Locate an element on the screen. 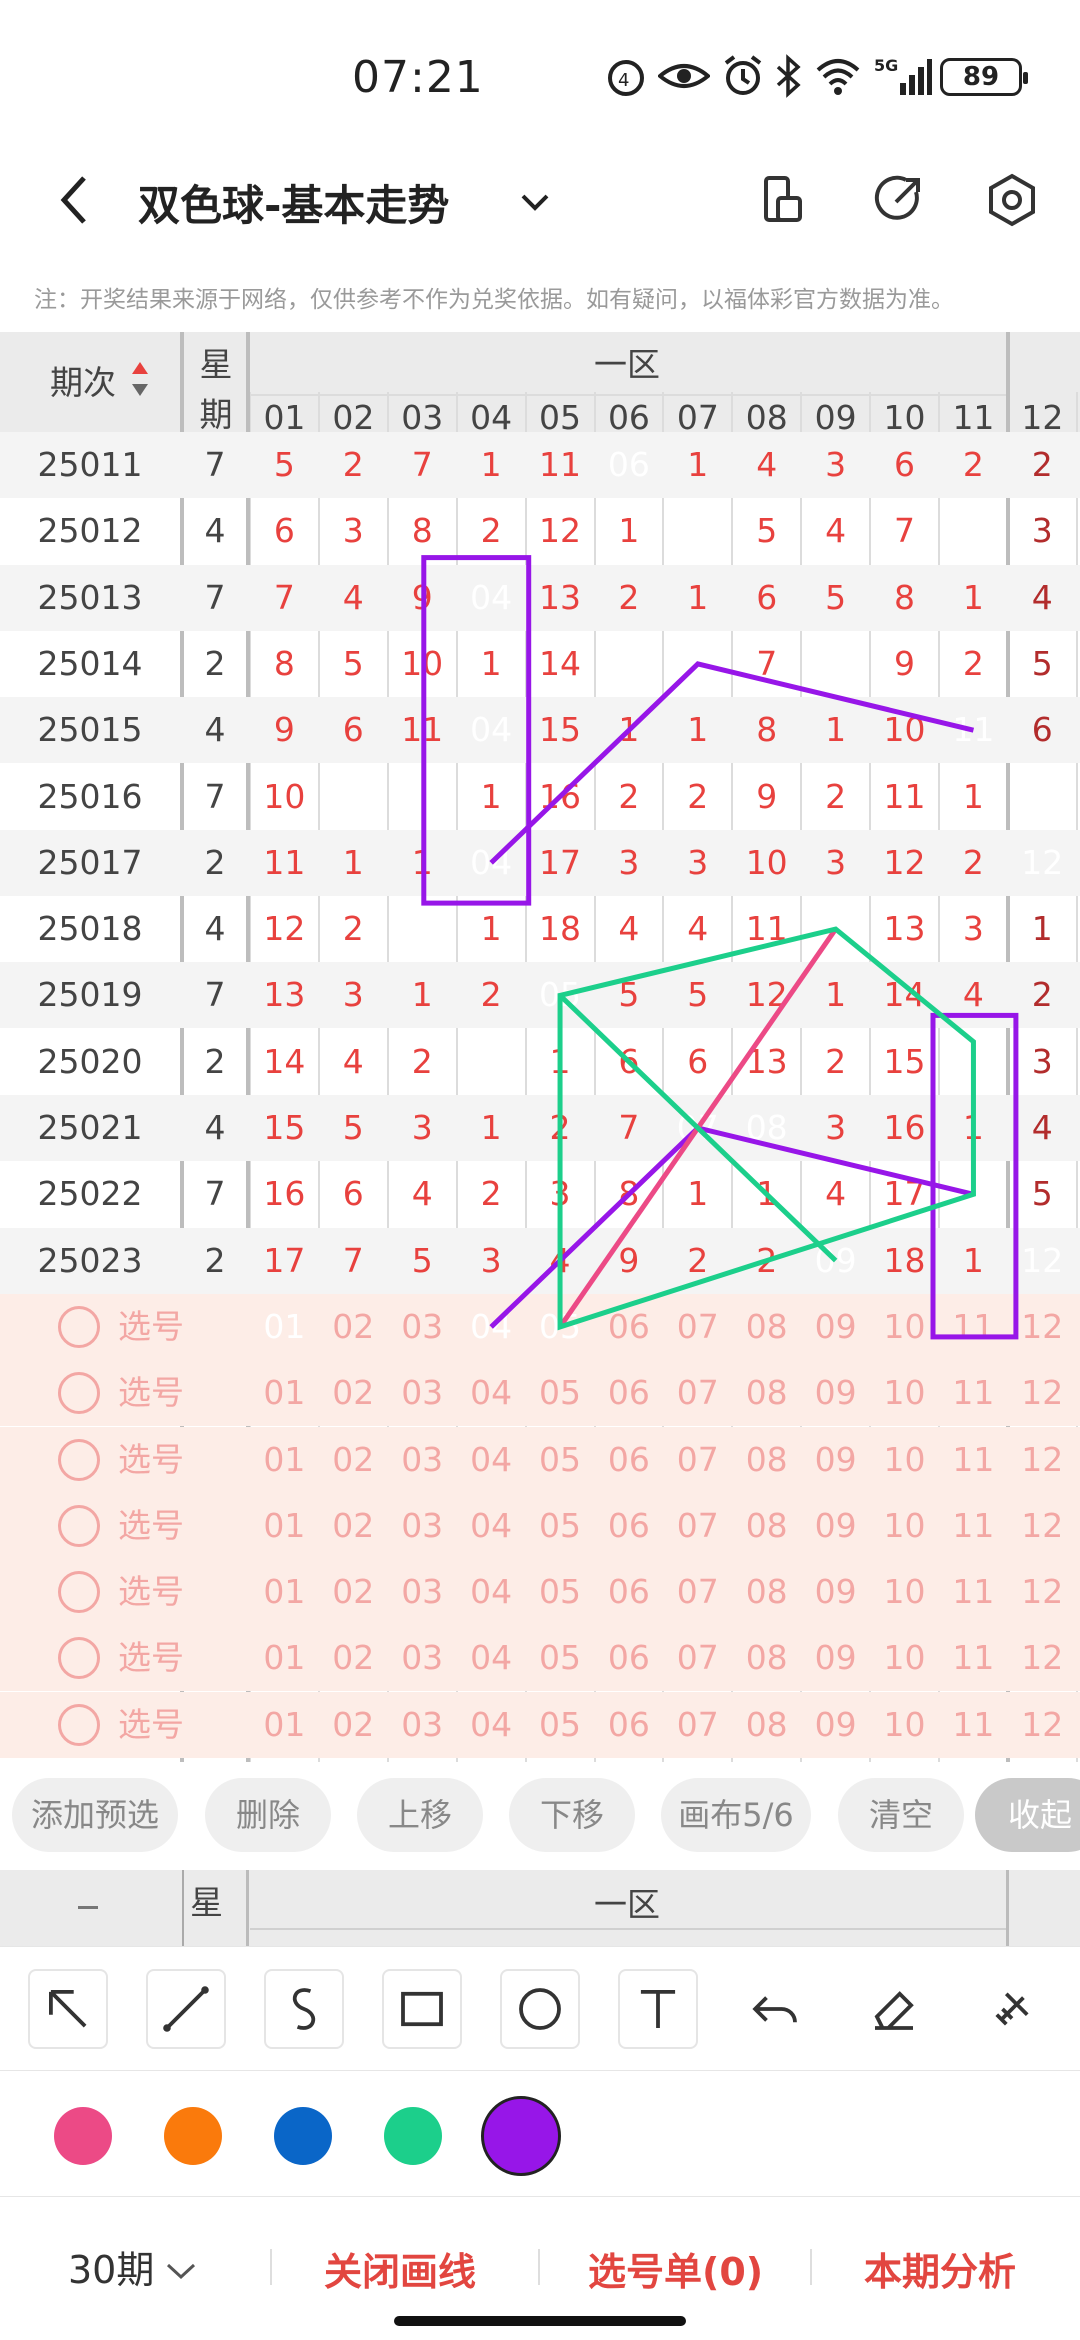 The height and width of the screenshot is (2340, 1080). back-arrow-icon is located at coordinates (75, 200).